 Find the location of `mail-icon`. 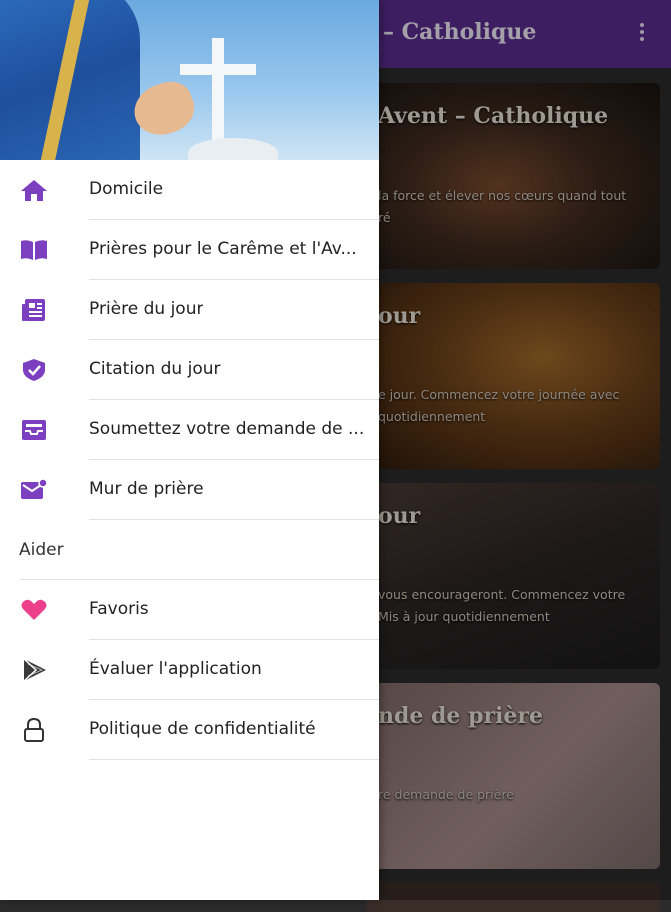

mail-icon is located at coordinates (34, 490).